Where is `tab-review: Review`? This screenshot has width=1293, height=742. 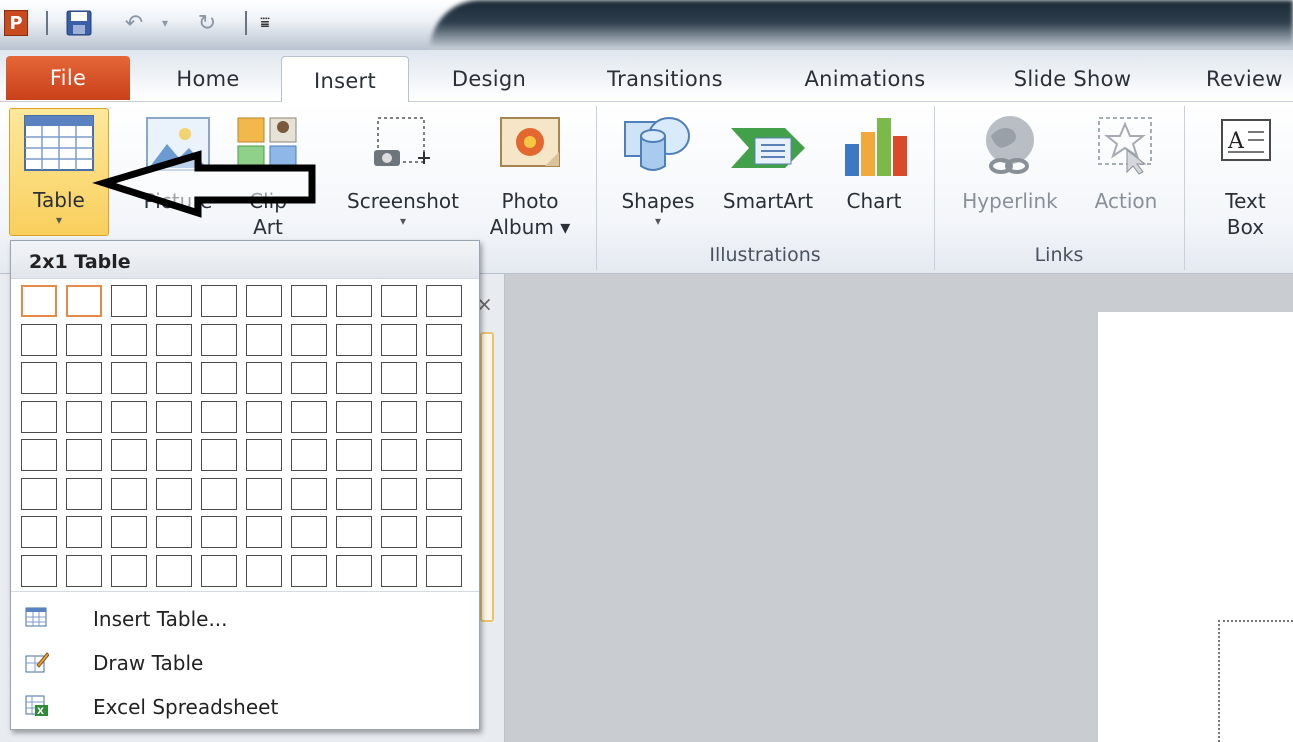
tab-review: Review is located at coordinates (1241, 79).